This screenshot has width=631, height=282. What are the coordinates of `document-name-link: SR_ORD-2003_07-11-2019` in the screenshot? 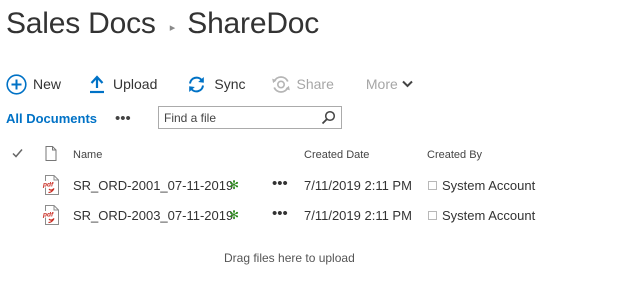 It's located at (153, 215).